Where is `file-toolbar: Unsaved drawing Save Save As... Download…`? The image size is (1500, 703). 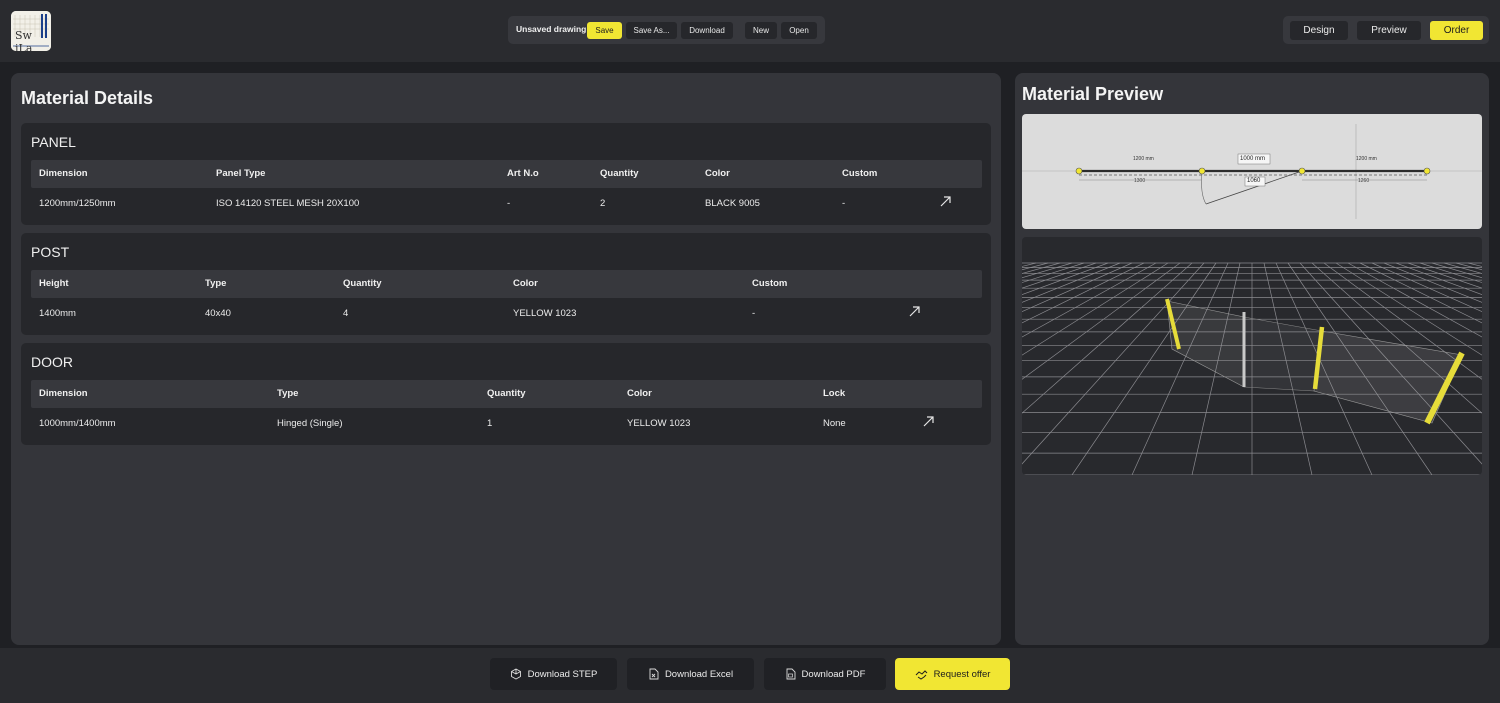 file-toolbar: Unsaved drawing Save Save As... Download… is located at coordinates (666, 30).